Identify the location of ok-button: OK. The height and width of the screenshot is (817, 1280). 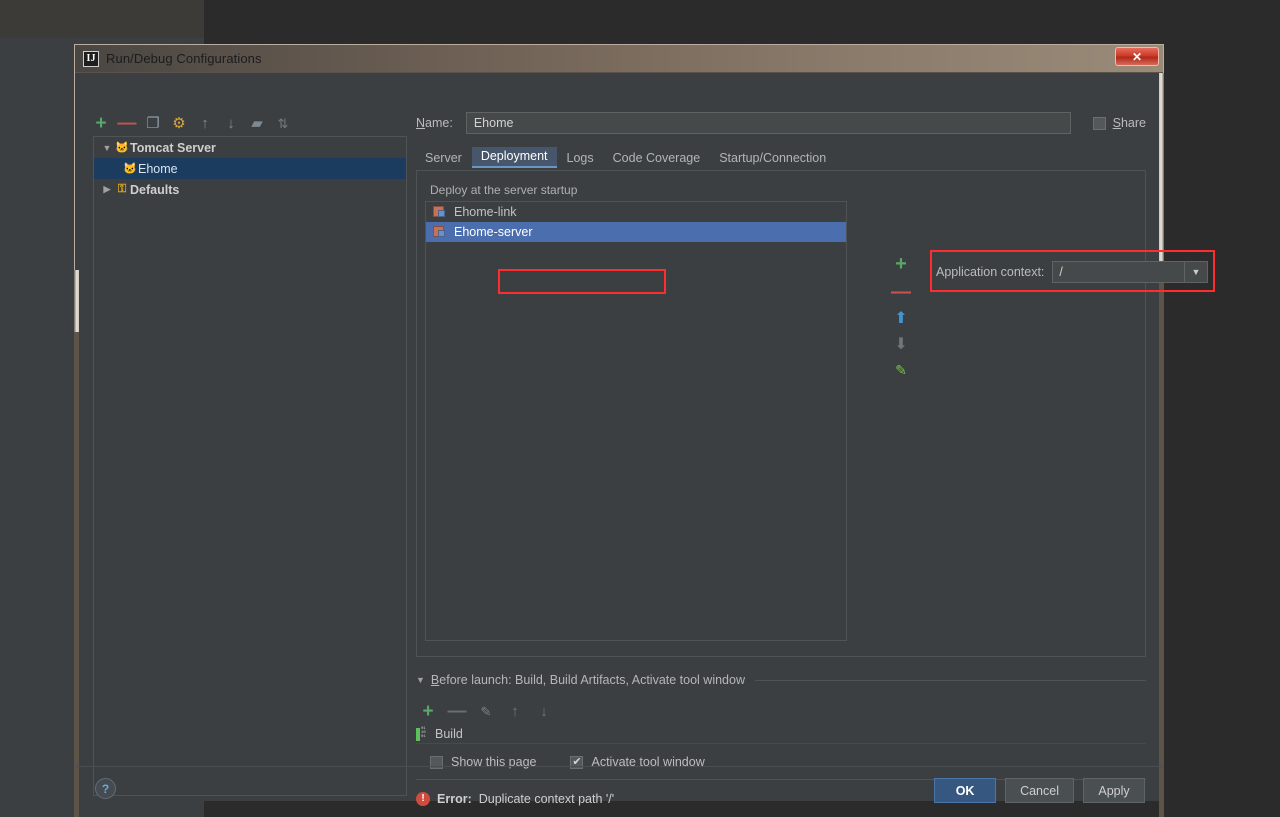
(965, 790).